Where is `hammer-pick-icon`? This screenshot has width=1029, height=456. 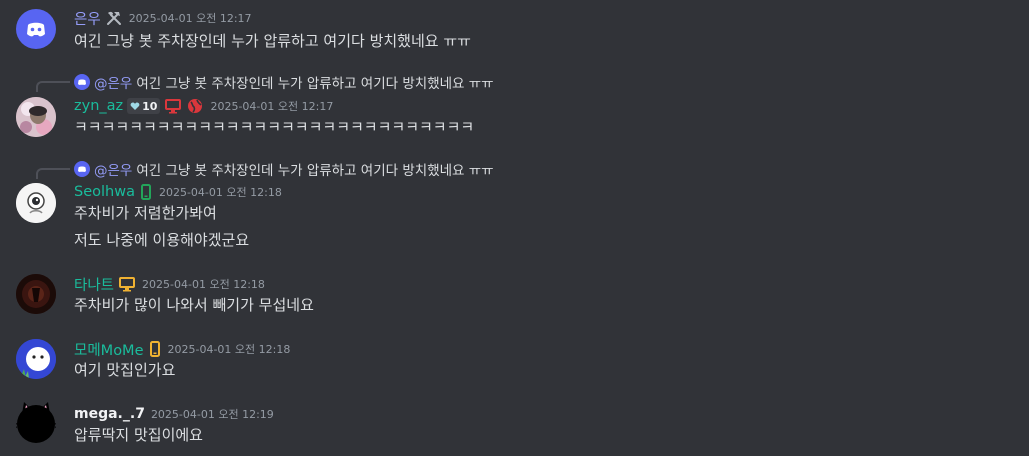
hammer-pick-icon is located at coordinates (114, 18).